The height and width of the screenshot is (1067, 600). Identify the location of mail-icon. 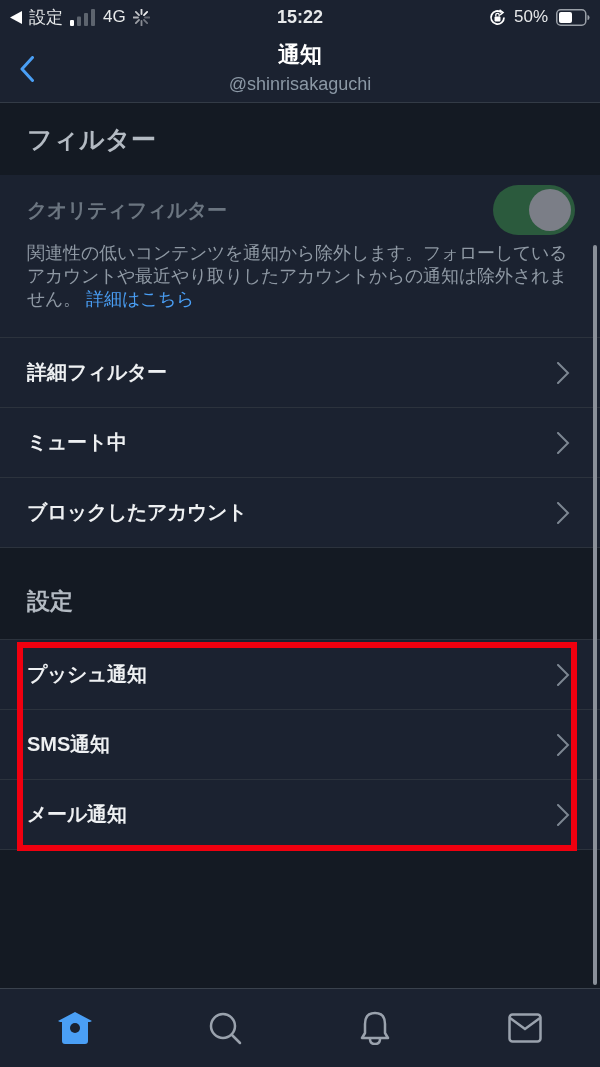
(525, 1028).